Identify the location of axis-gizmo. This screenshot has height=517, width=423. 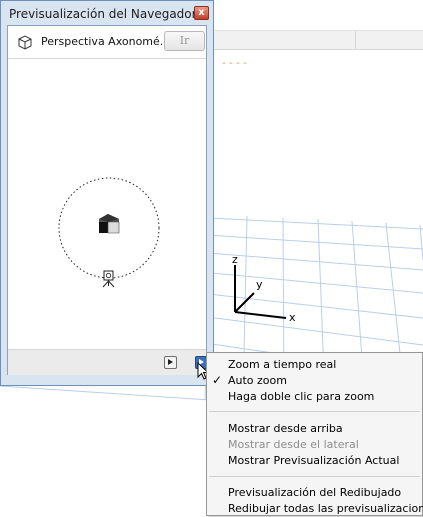
(260, 292).